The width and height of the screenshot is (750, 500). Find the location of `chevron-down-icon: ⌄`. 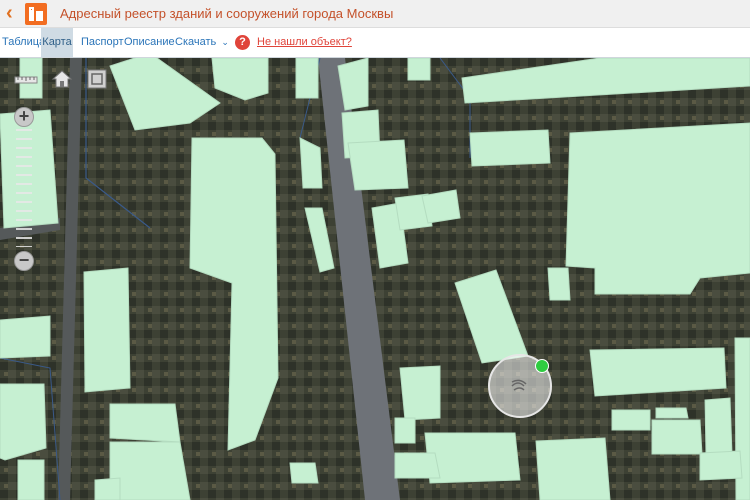

chevron-down-icon: ⌄ is located at coordinates (225, 42).